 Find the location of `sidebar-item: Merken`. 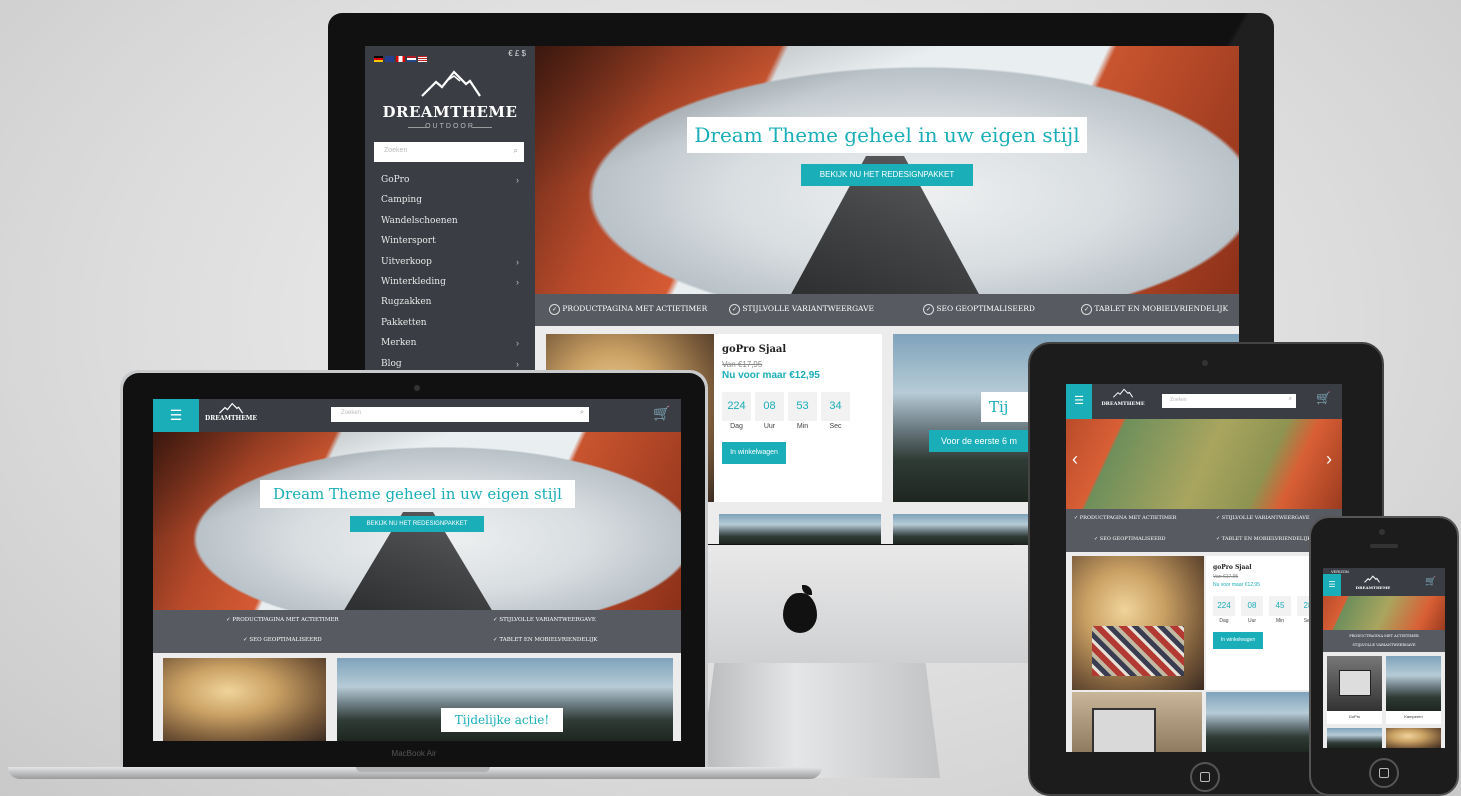

sidebar-item: Merken is located at coordinates (398, 343).